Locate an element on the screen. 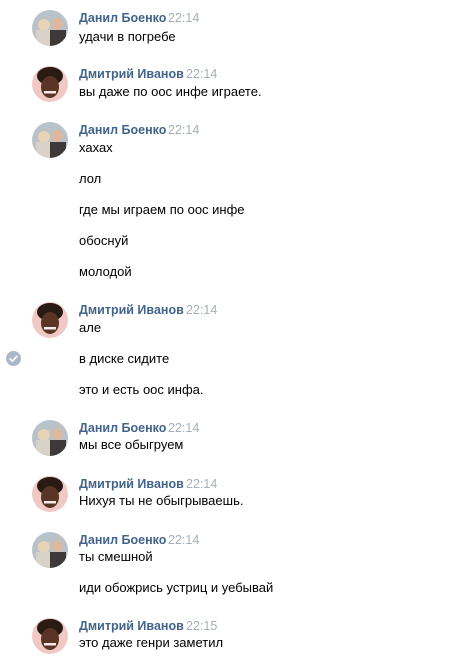 The width and height of the screenshot is (467, 662). message-text: иди обожрись устриц и уебывай is located at coordinates (176, 587).